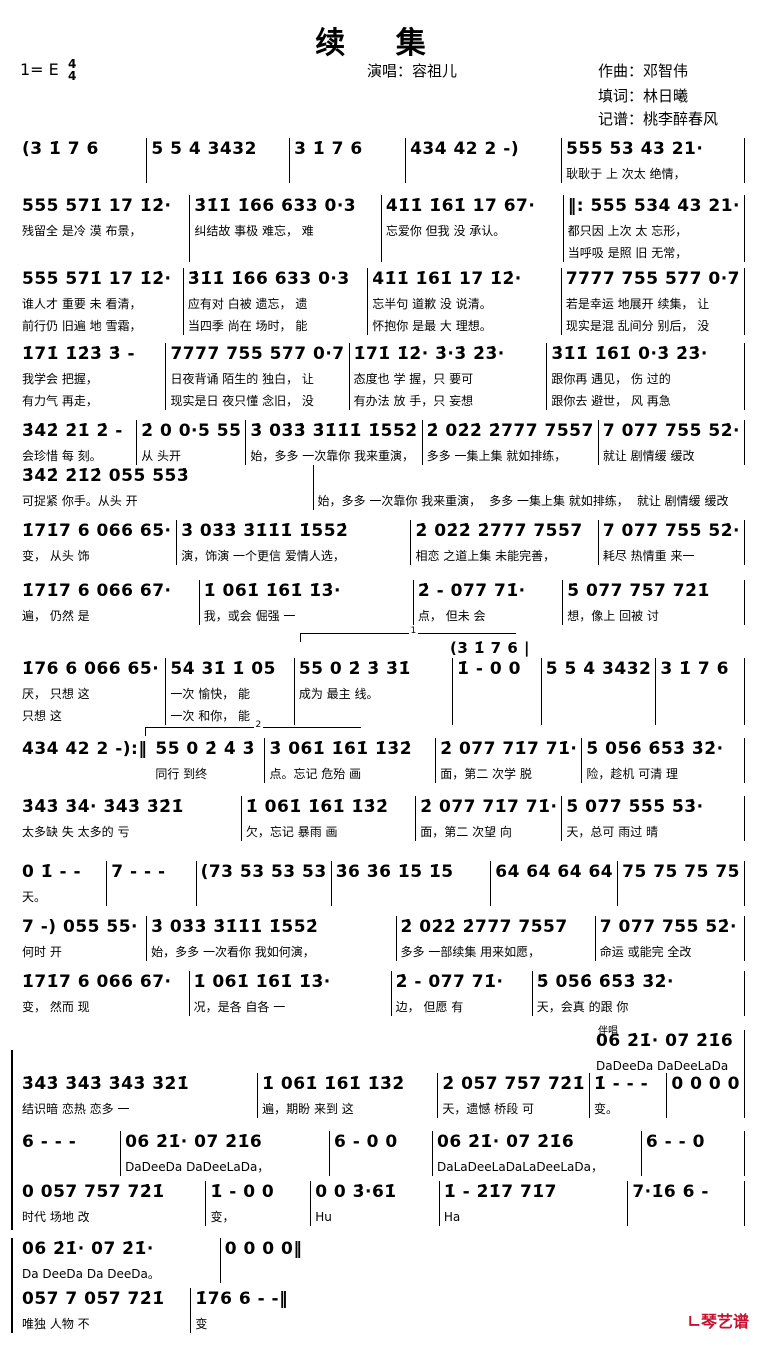 The image size is (761, 1346). I want to click on lyric-line: 欠，忘记 暴雨 画, so click(291, 832).